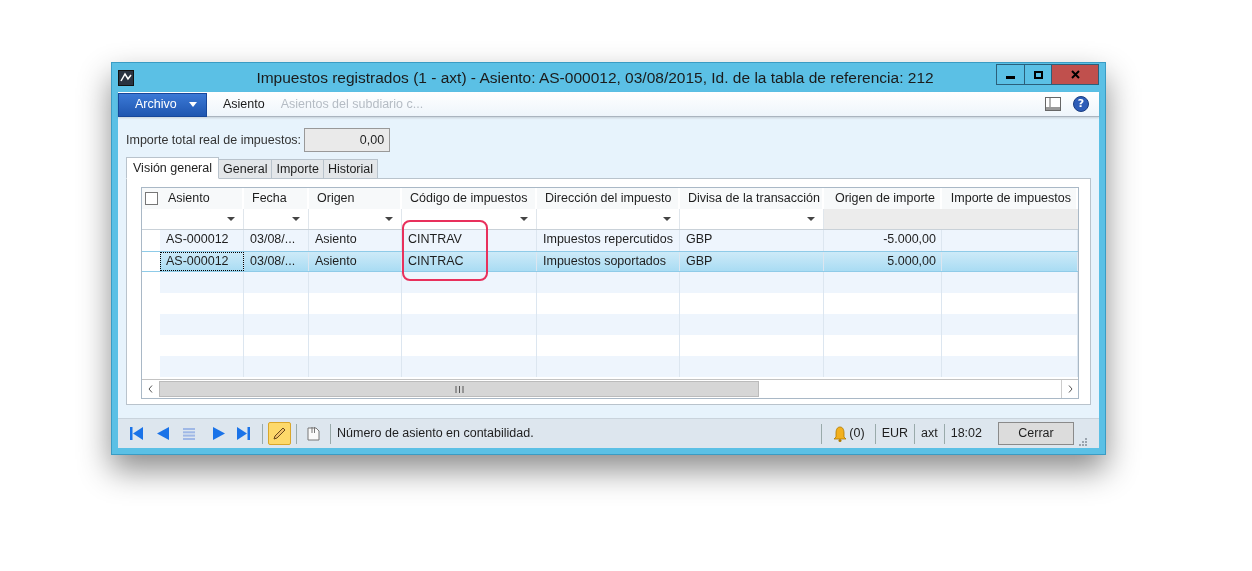 This screenshot has height=571, width=1252. Describe the element at coordinates (895, 434) in the screenshot. I see `currency-label: EUR` at that location.